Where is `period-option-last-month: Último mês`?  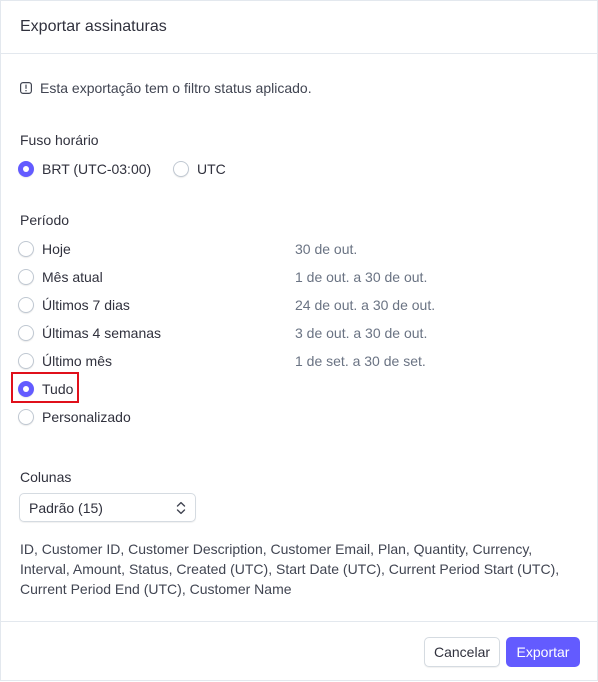
period-option-last-month: Último mês is located at coordinates (65, 361).